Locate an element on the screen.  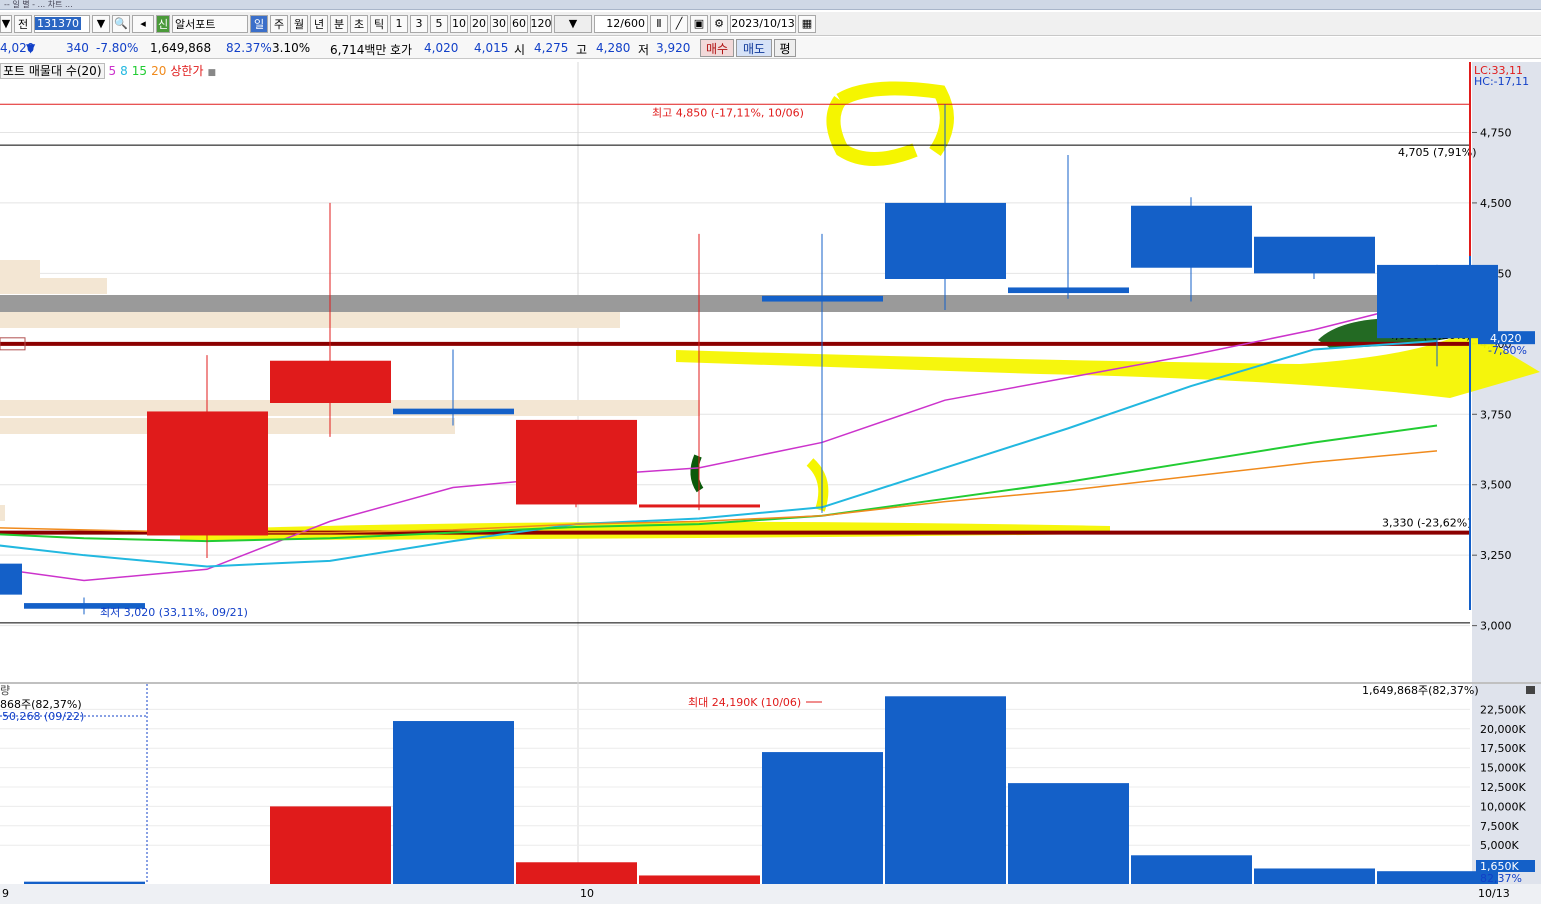
legend-ma-5: 5 is located at coordinates (112, 71).